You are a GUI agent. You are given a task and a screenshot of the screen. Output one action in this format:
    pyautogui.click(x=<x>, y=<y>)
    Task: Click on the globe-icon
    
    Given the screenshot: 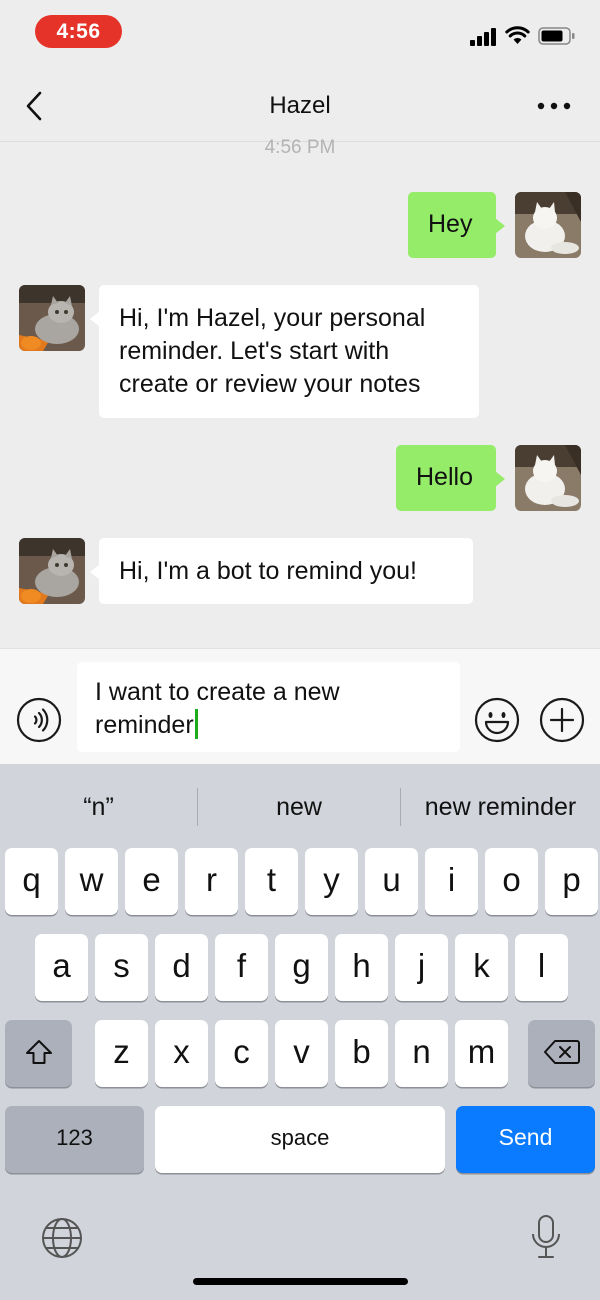 What is the action you would take?
    pyautogui.click(x=62, y=1238)
    